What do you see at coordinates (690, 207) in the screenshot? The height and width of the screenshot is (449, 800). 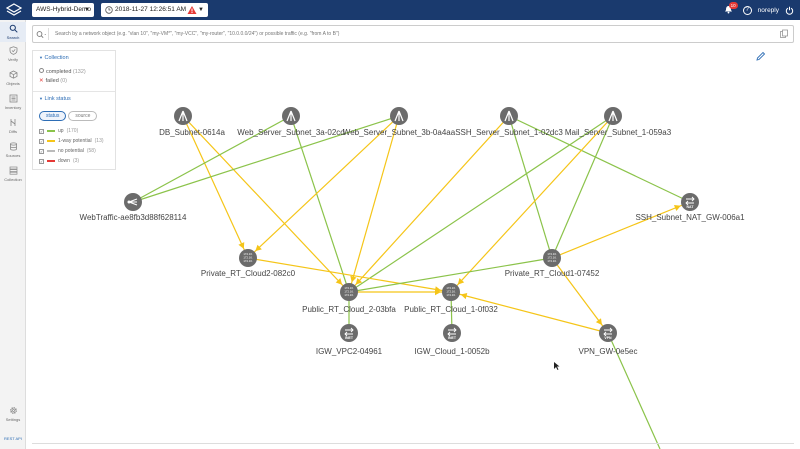 I see `node-sshnat: NAT SSH_Subnet_NAT_GW-006a1` at bounding box center [690, 207].